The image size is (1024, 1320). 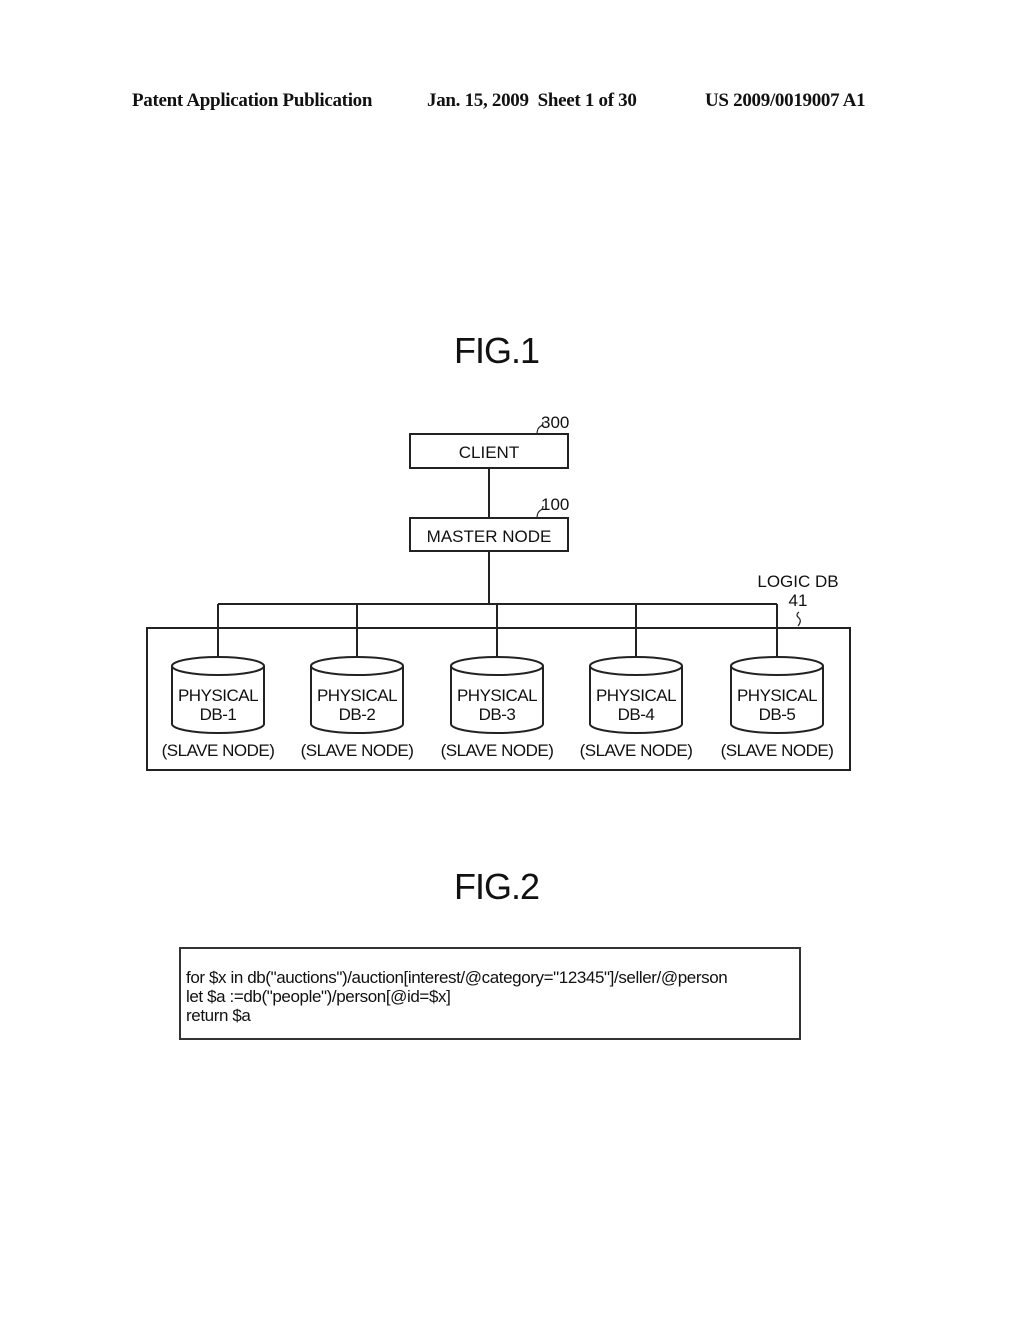 What do you see at coordinates (777, 714) in the screenshot?
I see `db-label: DB-5` at bounding box center [777, 714].